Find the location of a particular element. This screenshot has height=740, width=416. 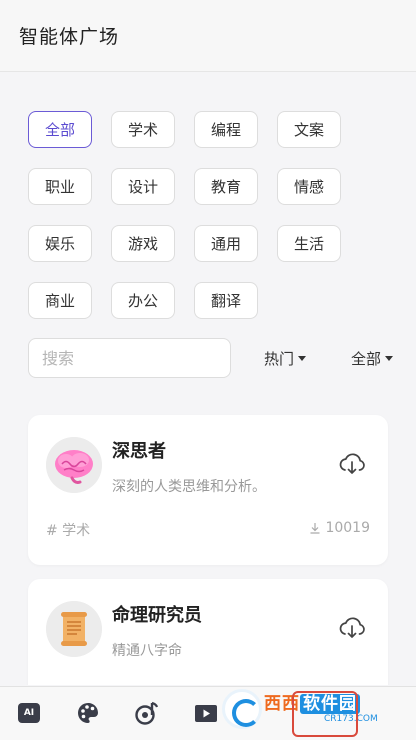

watermark-logo-icon is located at coordinates (242, 709).